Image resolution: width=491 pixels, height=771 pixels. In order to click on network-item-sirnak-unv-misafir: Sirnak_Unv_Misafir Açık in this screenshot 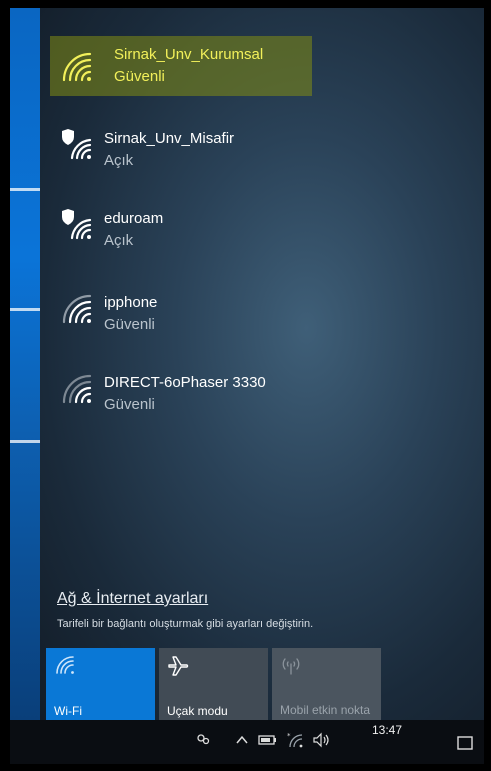, I will do `click(262, 155)`.